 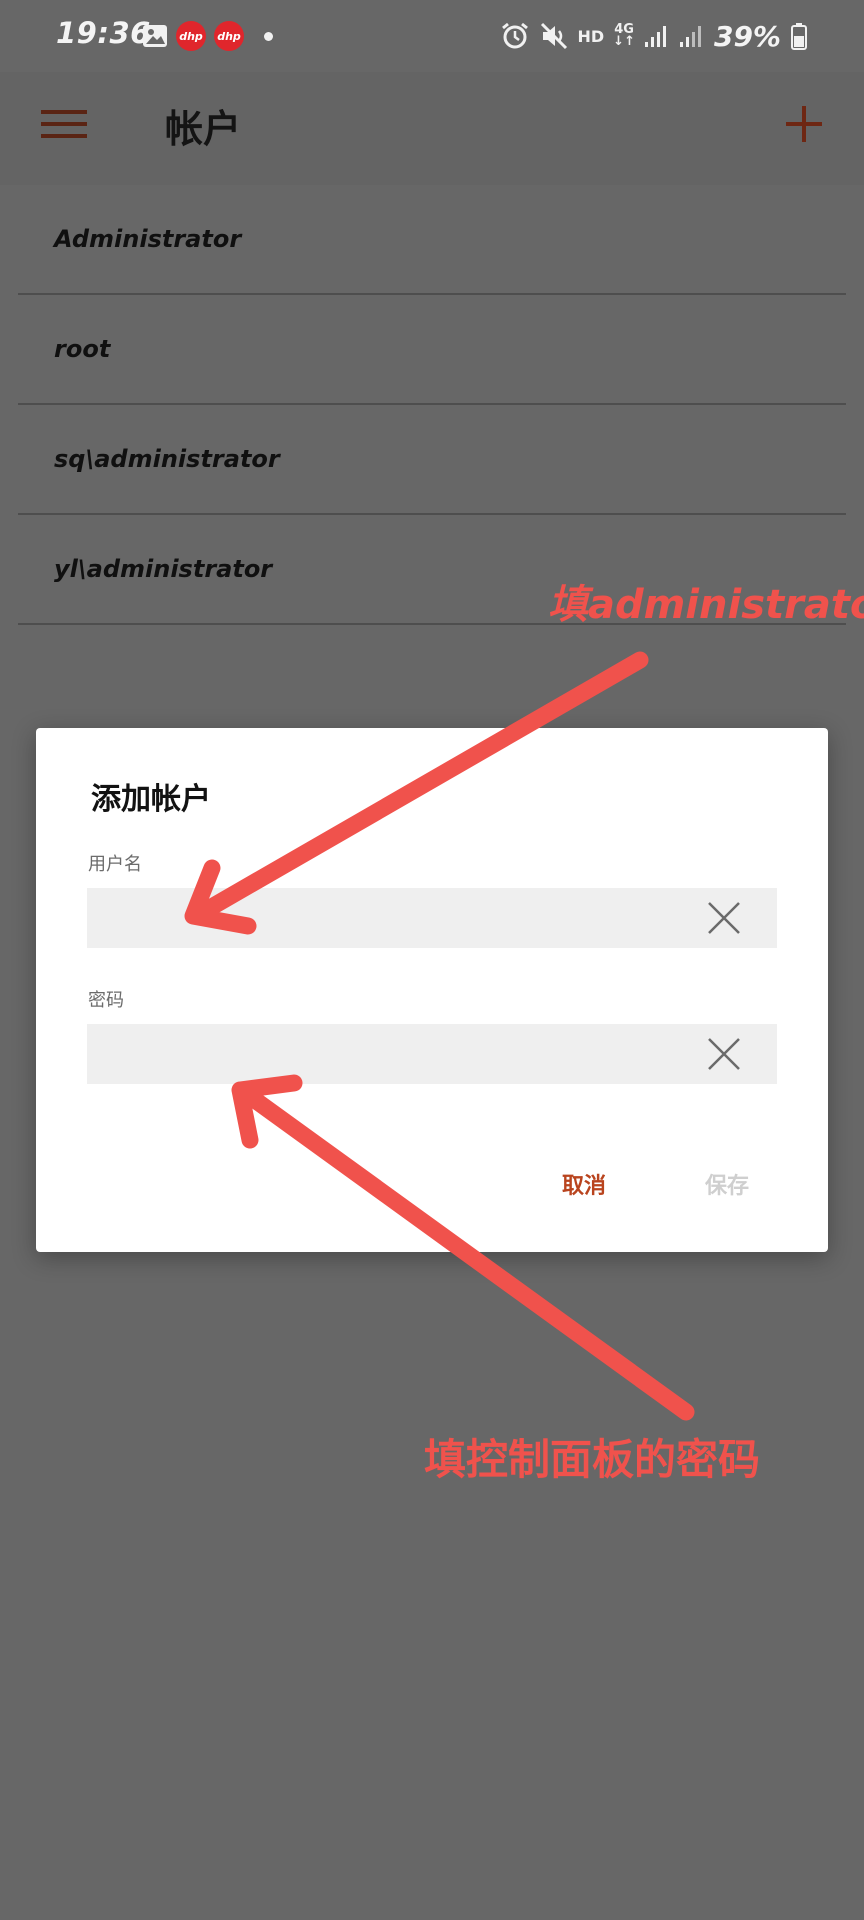 What do you see at coordinates (387, 918) in the screenshot?
I see `username-input` at bounding box center [387, 918].